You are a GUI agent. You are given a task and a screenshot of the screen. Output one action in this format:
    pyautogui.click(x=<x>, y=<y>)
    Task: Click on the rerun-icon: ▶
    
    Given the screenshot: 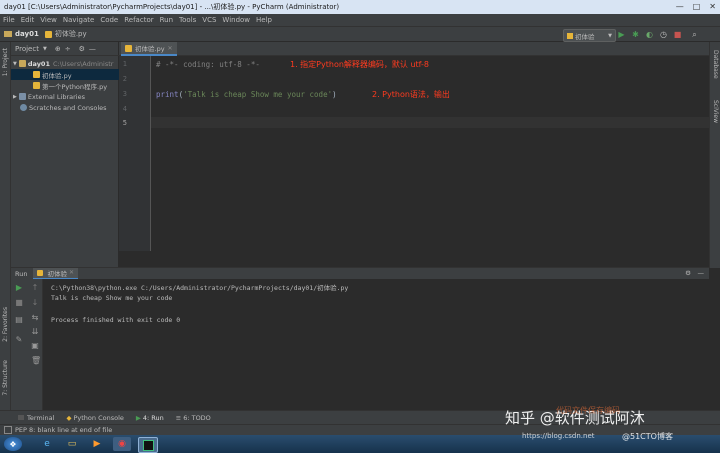 What is the action you would take?
    pyautogui.click(x=19, y=288)
    